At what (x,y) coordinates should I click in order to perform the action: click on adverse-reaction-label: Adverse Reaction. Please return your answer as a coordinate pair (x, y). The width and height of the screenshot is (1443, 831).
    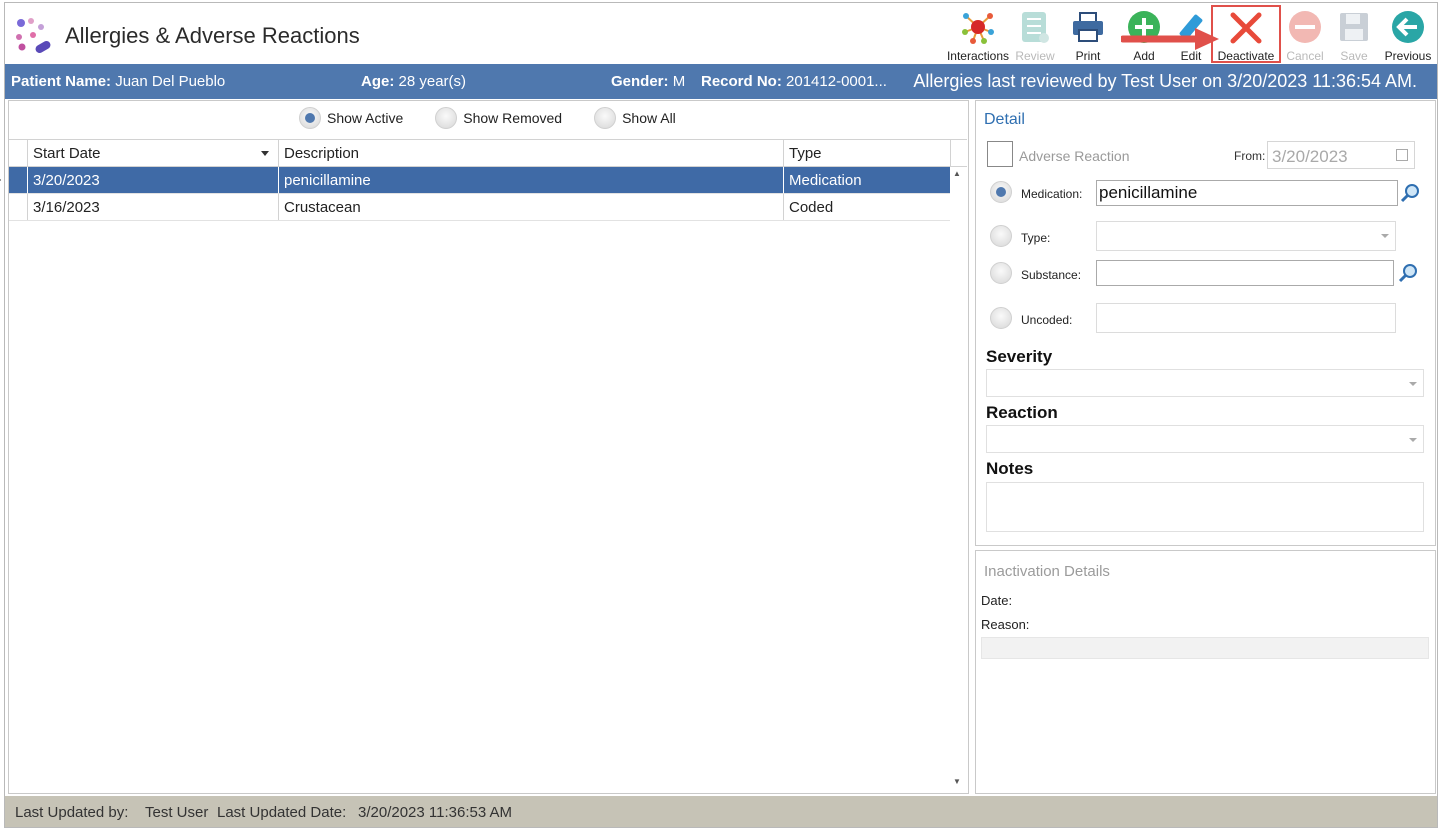
    Looking at the image, I should click on (1074, 156).